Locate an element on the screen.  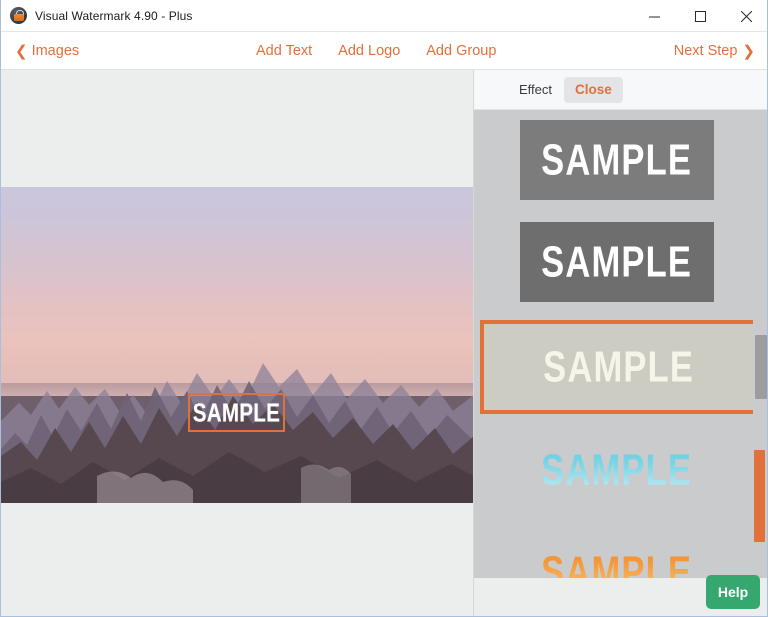
effects-scrollbar-accent-thumb is located at coordinates (759, 496).